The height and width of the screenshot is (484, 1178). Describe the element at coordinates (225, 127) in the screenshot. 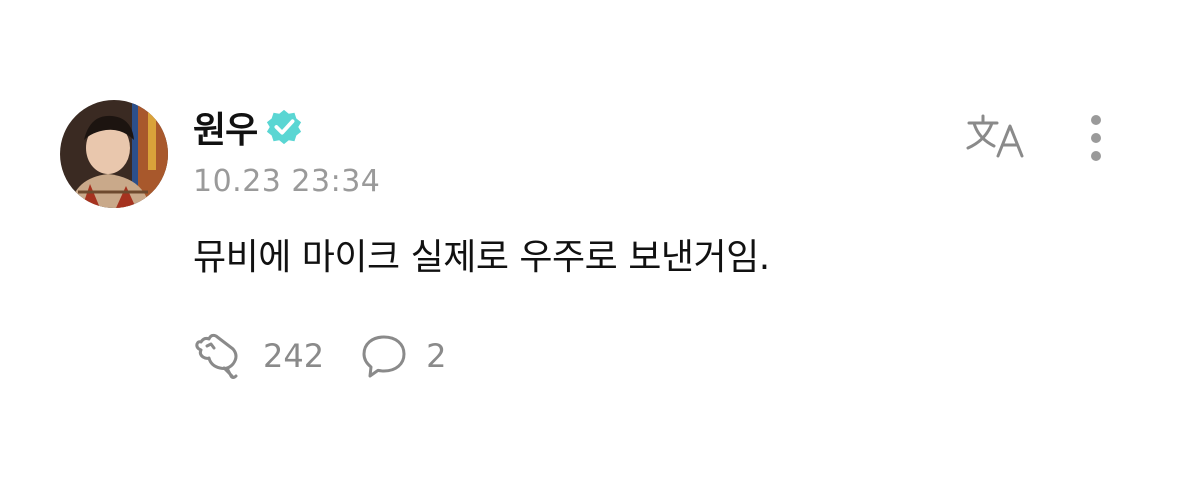

I see `author-name: 원우` at that location.